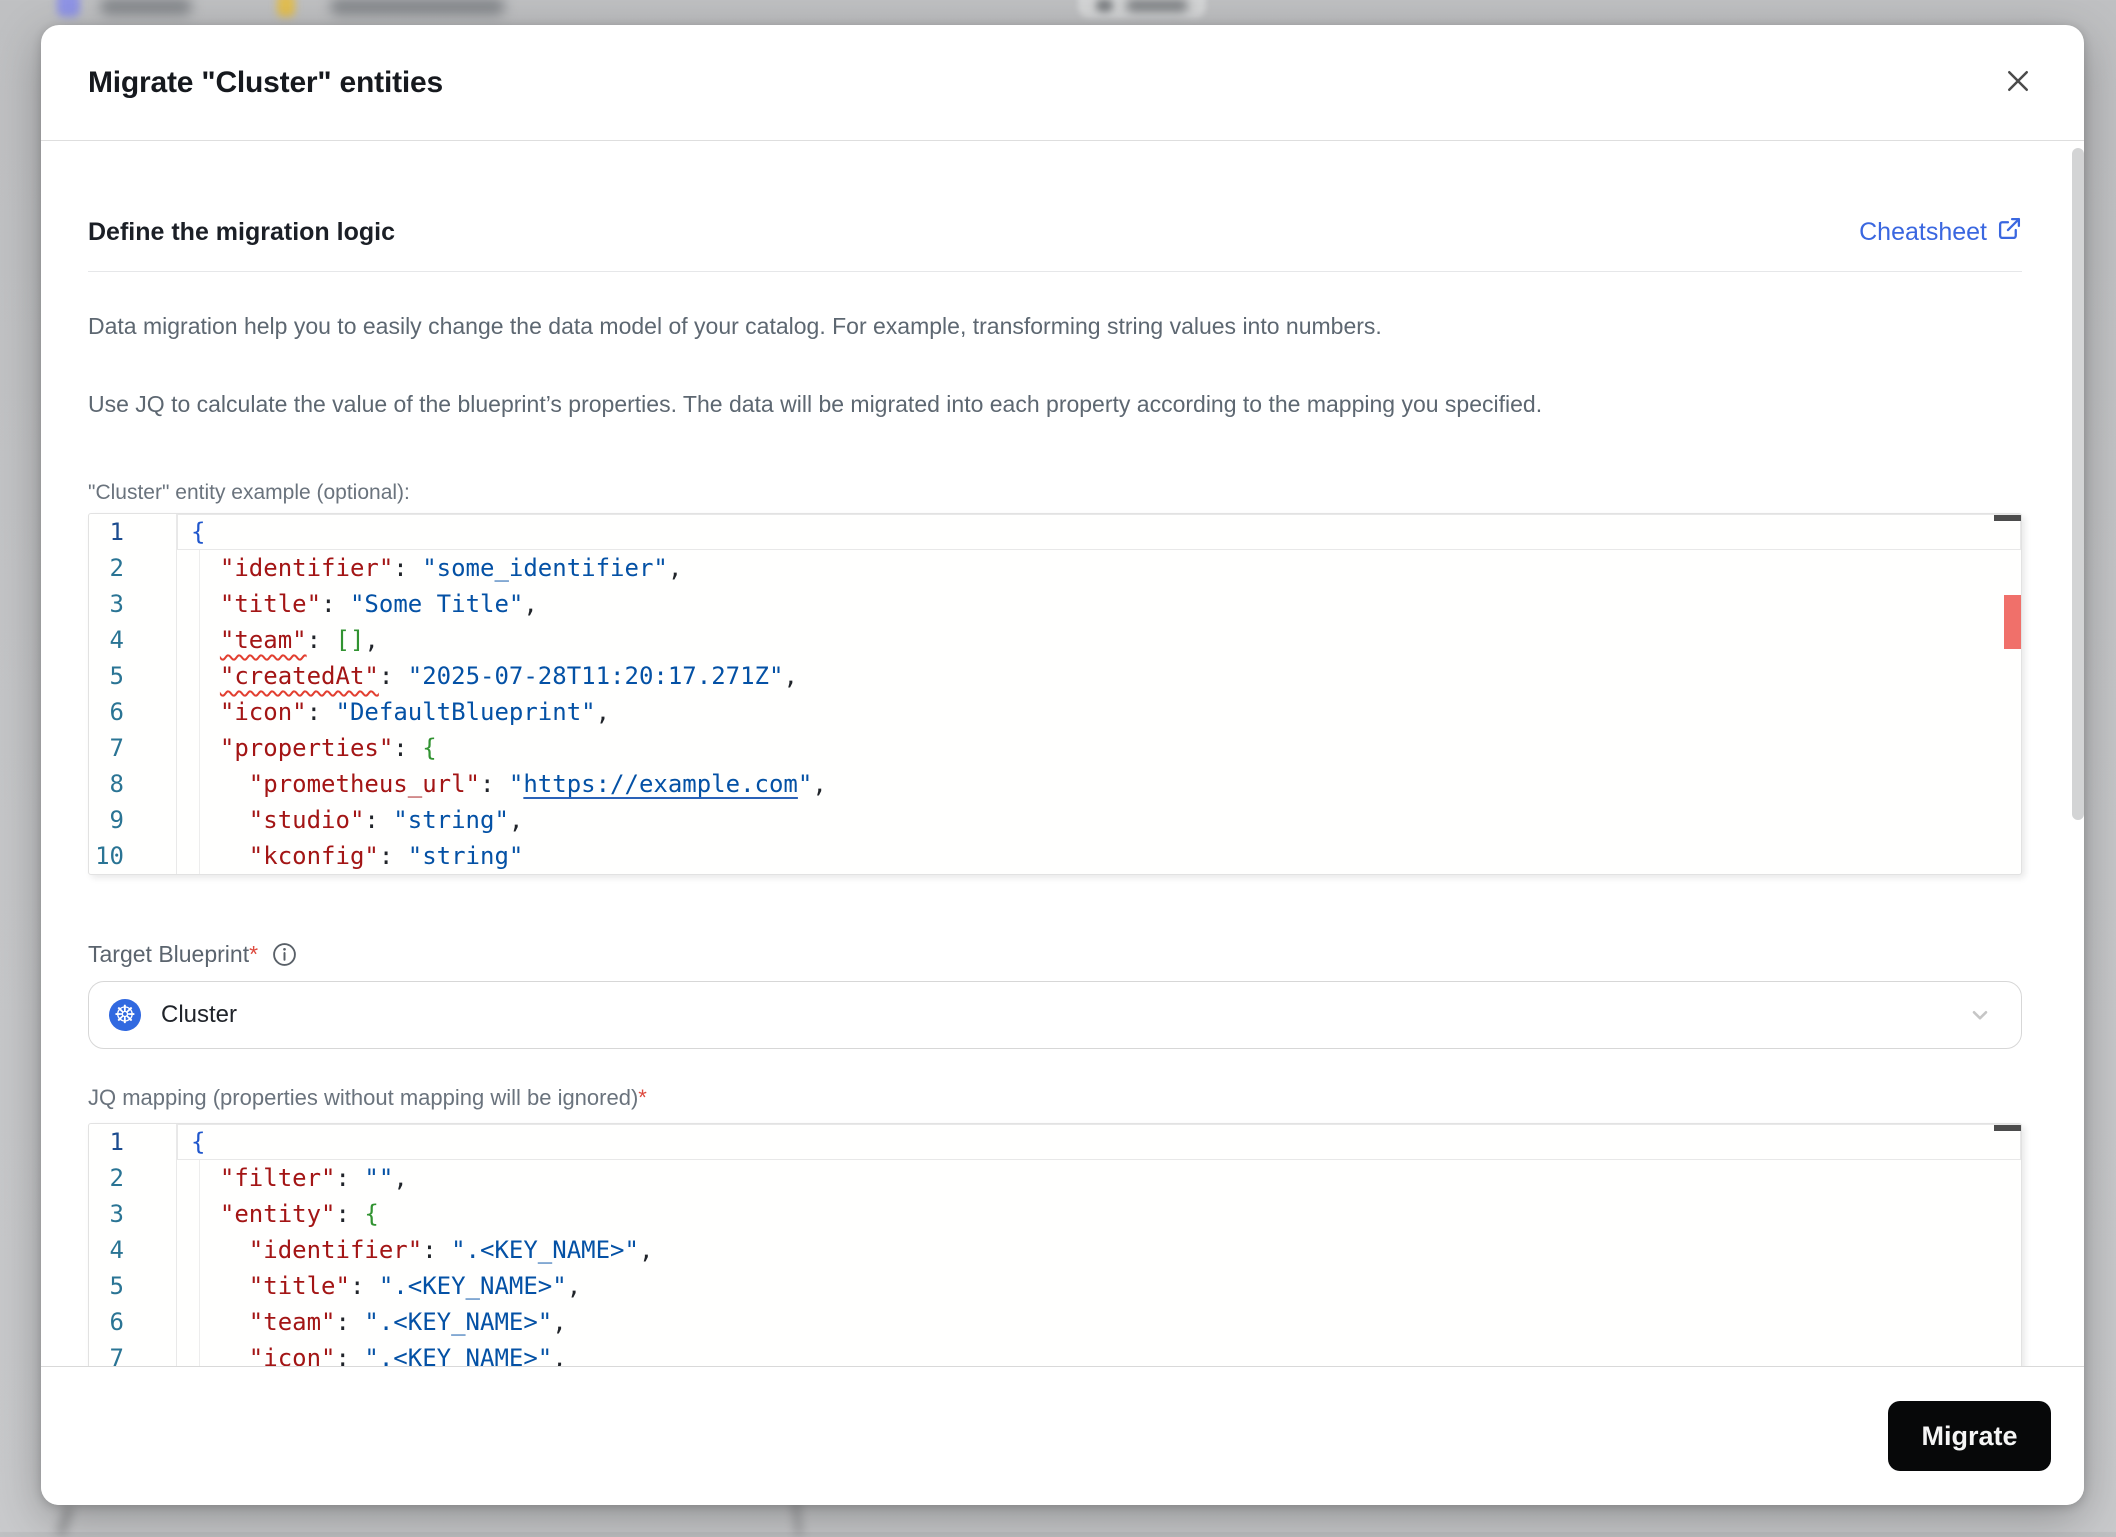  Describe the element at coordinates (407, 1322) in the screenshot. I see `code-text: "team": ".<KEY_NAME>",` at that location.